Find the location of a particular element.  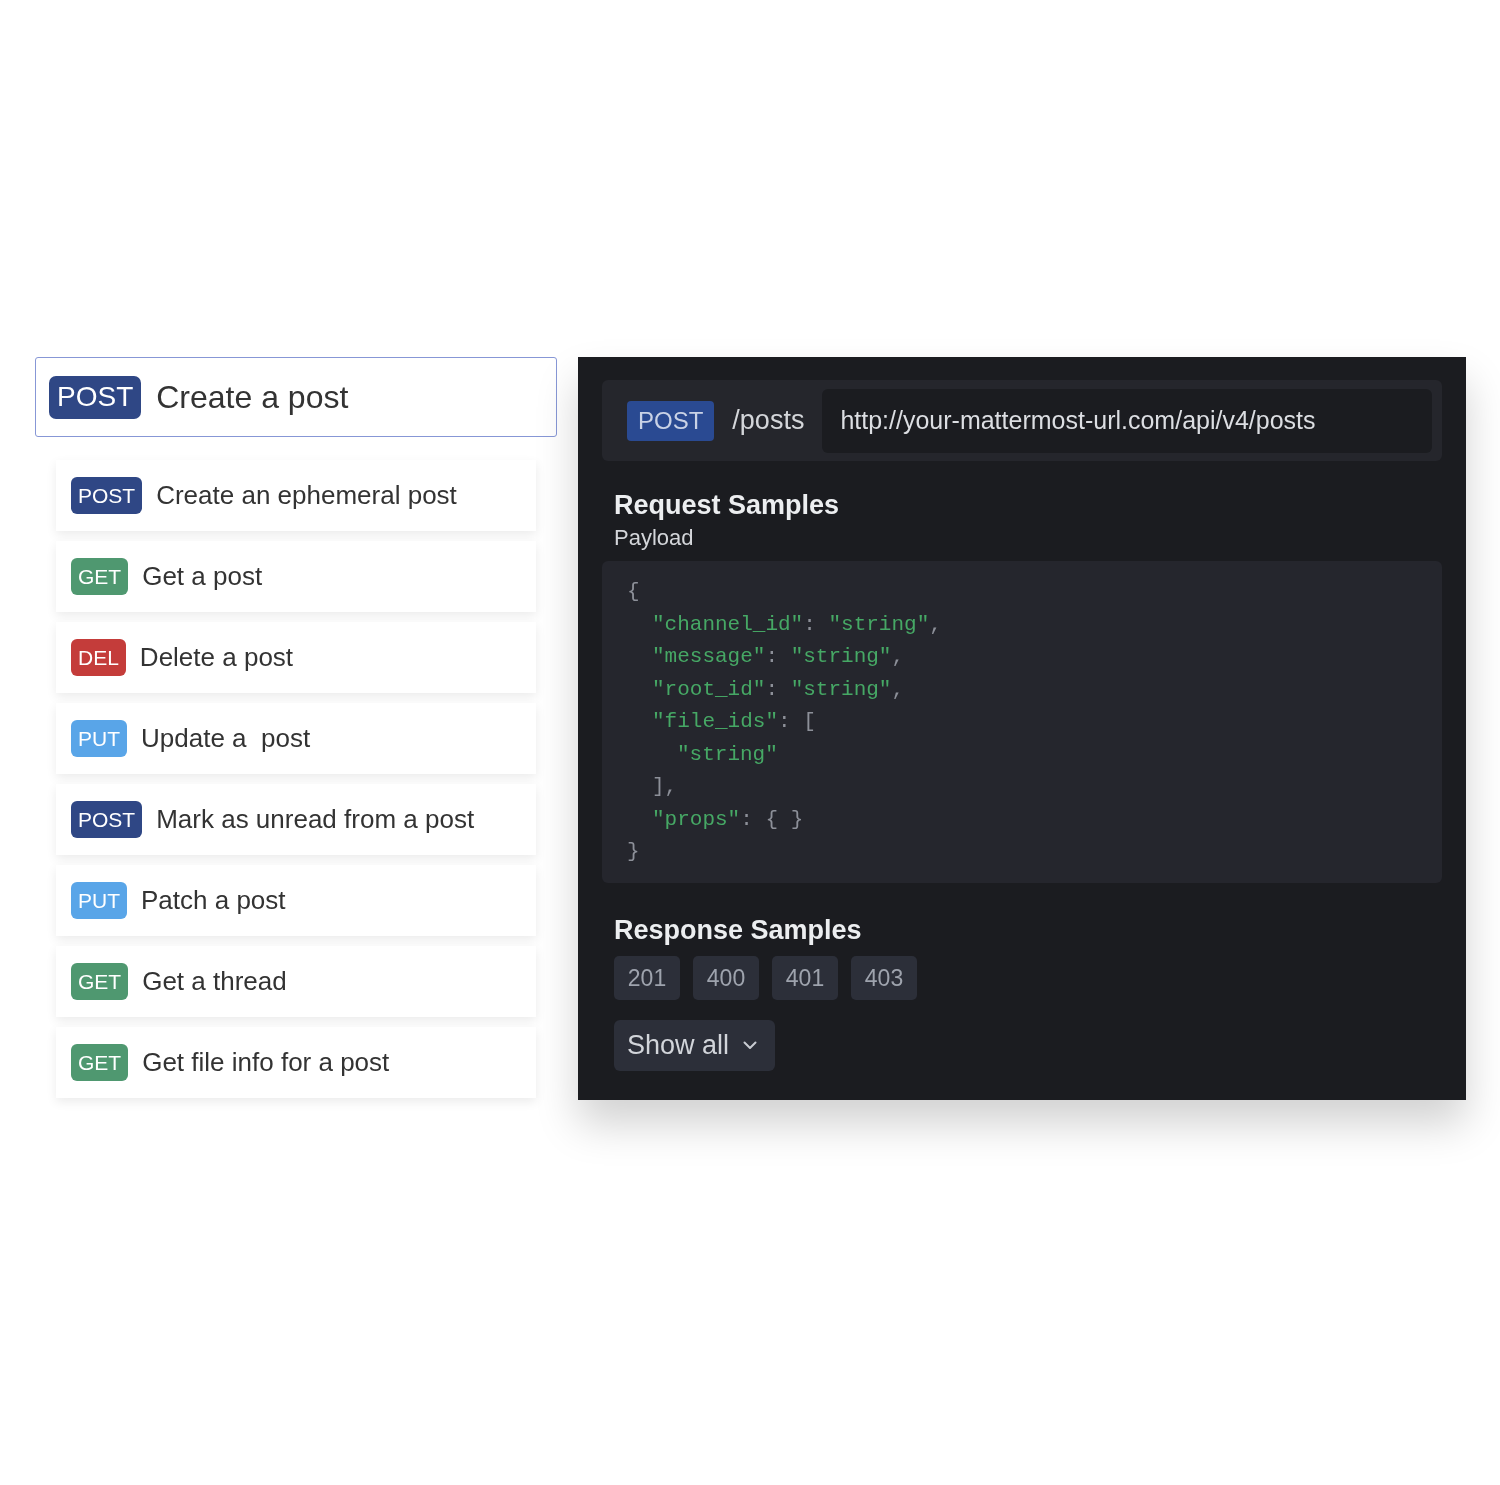

endpoint-item: PUT Patch a post is located at coordinates (296, 900).